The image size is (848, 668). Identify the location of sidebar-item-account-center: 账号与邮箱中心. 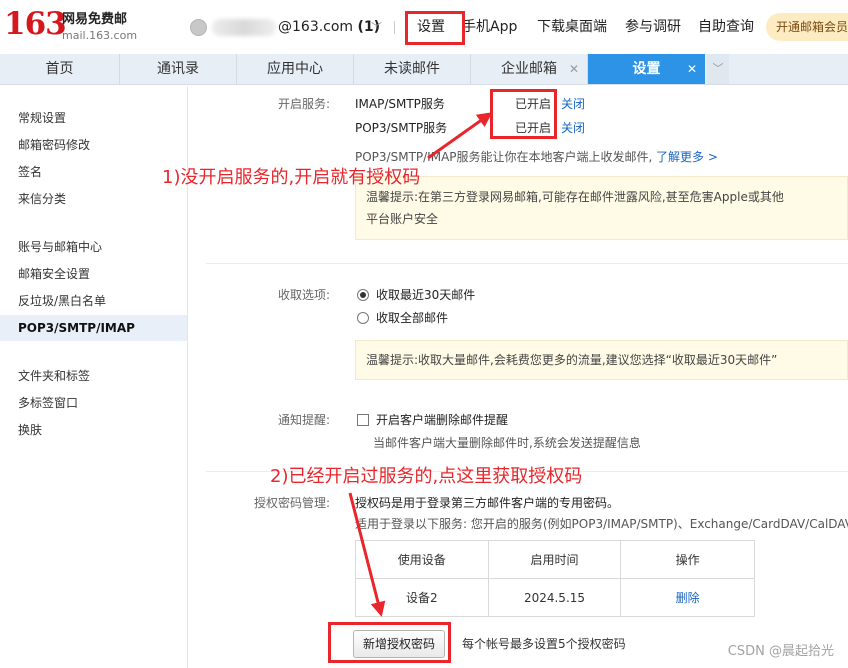
(93, 247).